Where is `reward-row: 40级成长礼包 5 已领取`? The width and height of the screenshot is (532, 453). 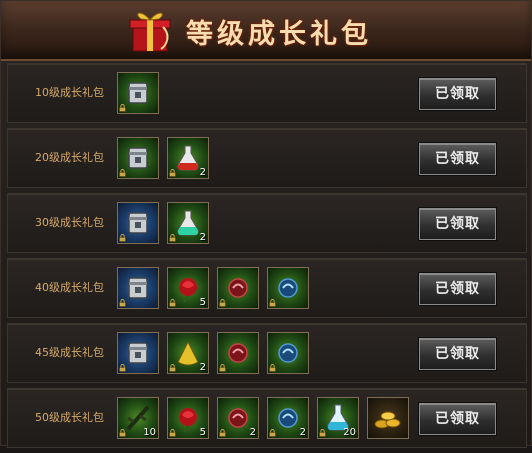 reward-row: 40级成长礼包 5 已领取 is located at coordinates (267, 288).